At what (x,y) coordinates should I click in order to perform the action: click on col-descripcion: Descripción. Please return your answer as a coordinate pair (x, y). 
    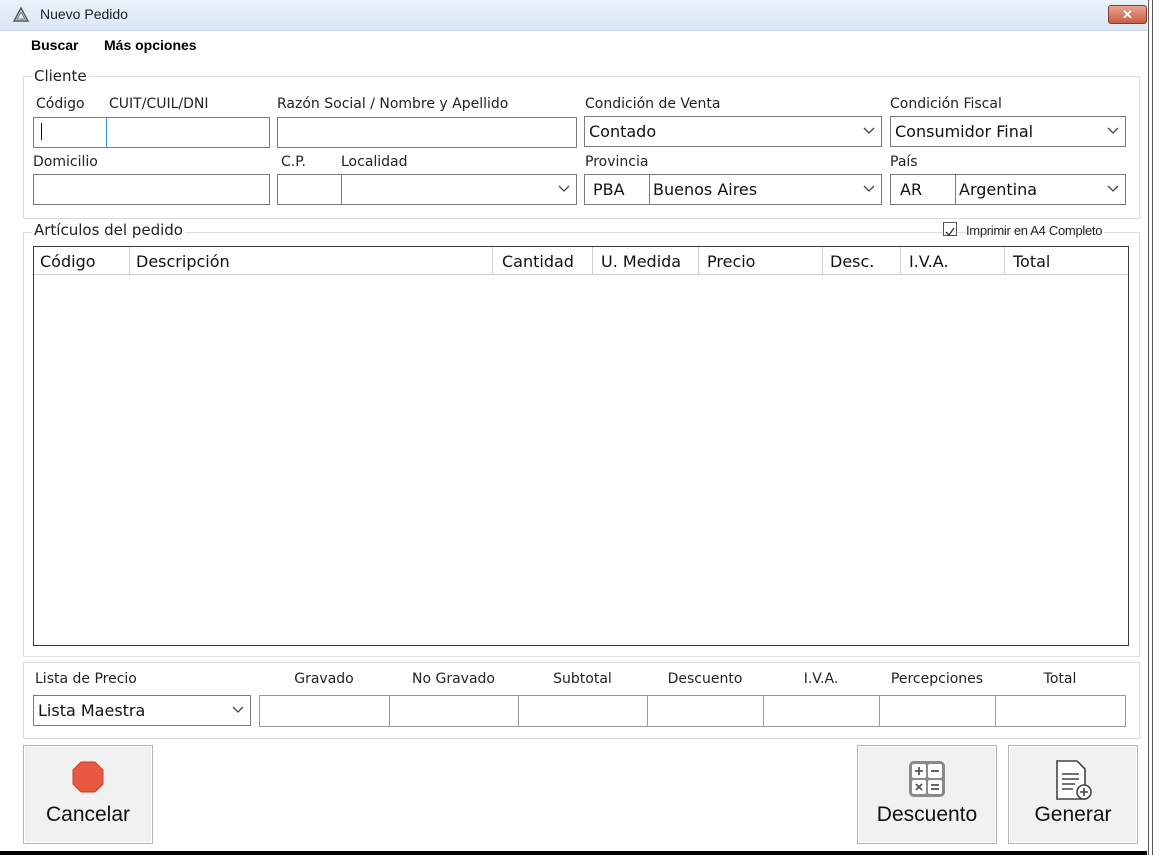
    Looking at the image, I should click on (310, 260).